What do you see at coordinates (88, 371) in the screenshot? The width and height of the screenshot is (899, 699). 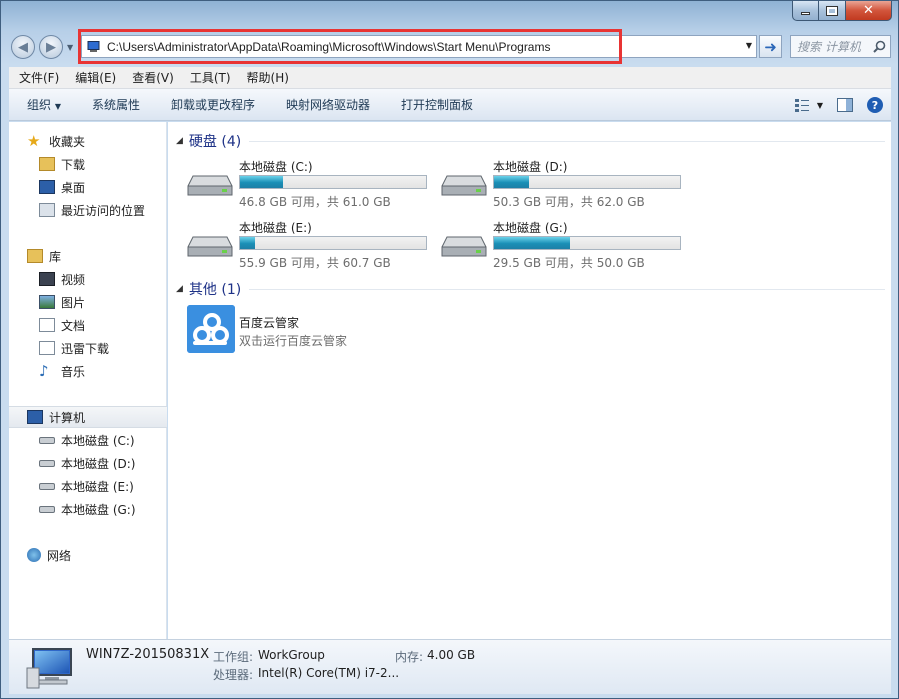 I see `sidebar-item-music: ♪ 音乐` at bounding box center [88, 371].